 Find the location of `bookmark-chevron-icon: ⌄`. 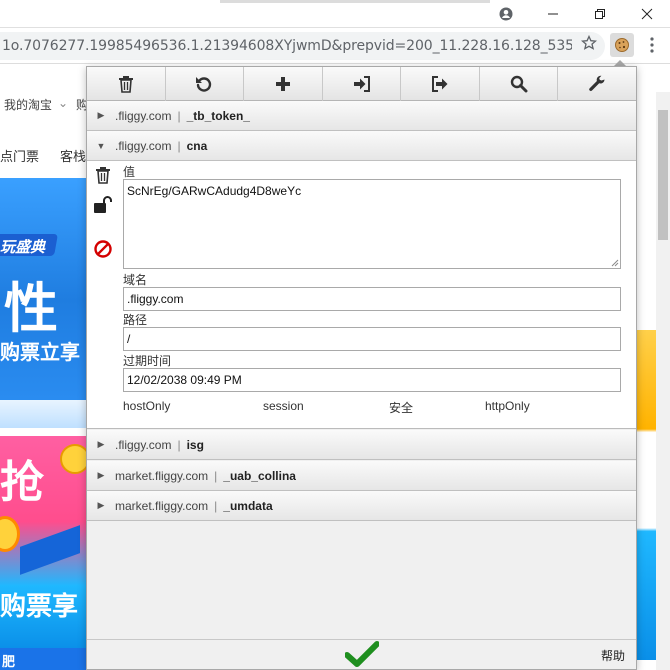

bookmark-chevron-icon: ⌄ is located at coordinates (63, 103).